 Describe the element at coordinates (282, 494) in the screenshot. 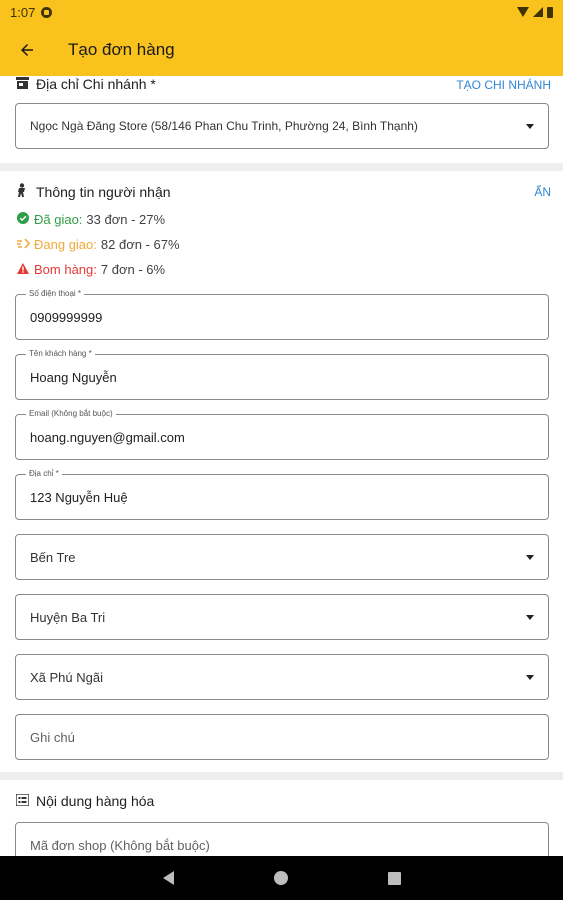

I see `address-field: Địa chỉ * 123 Nguyễn Huệ` at that location.